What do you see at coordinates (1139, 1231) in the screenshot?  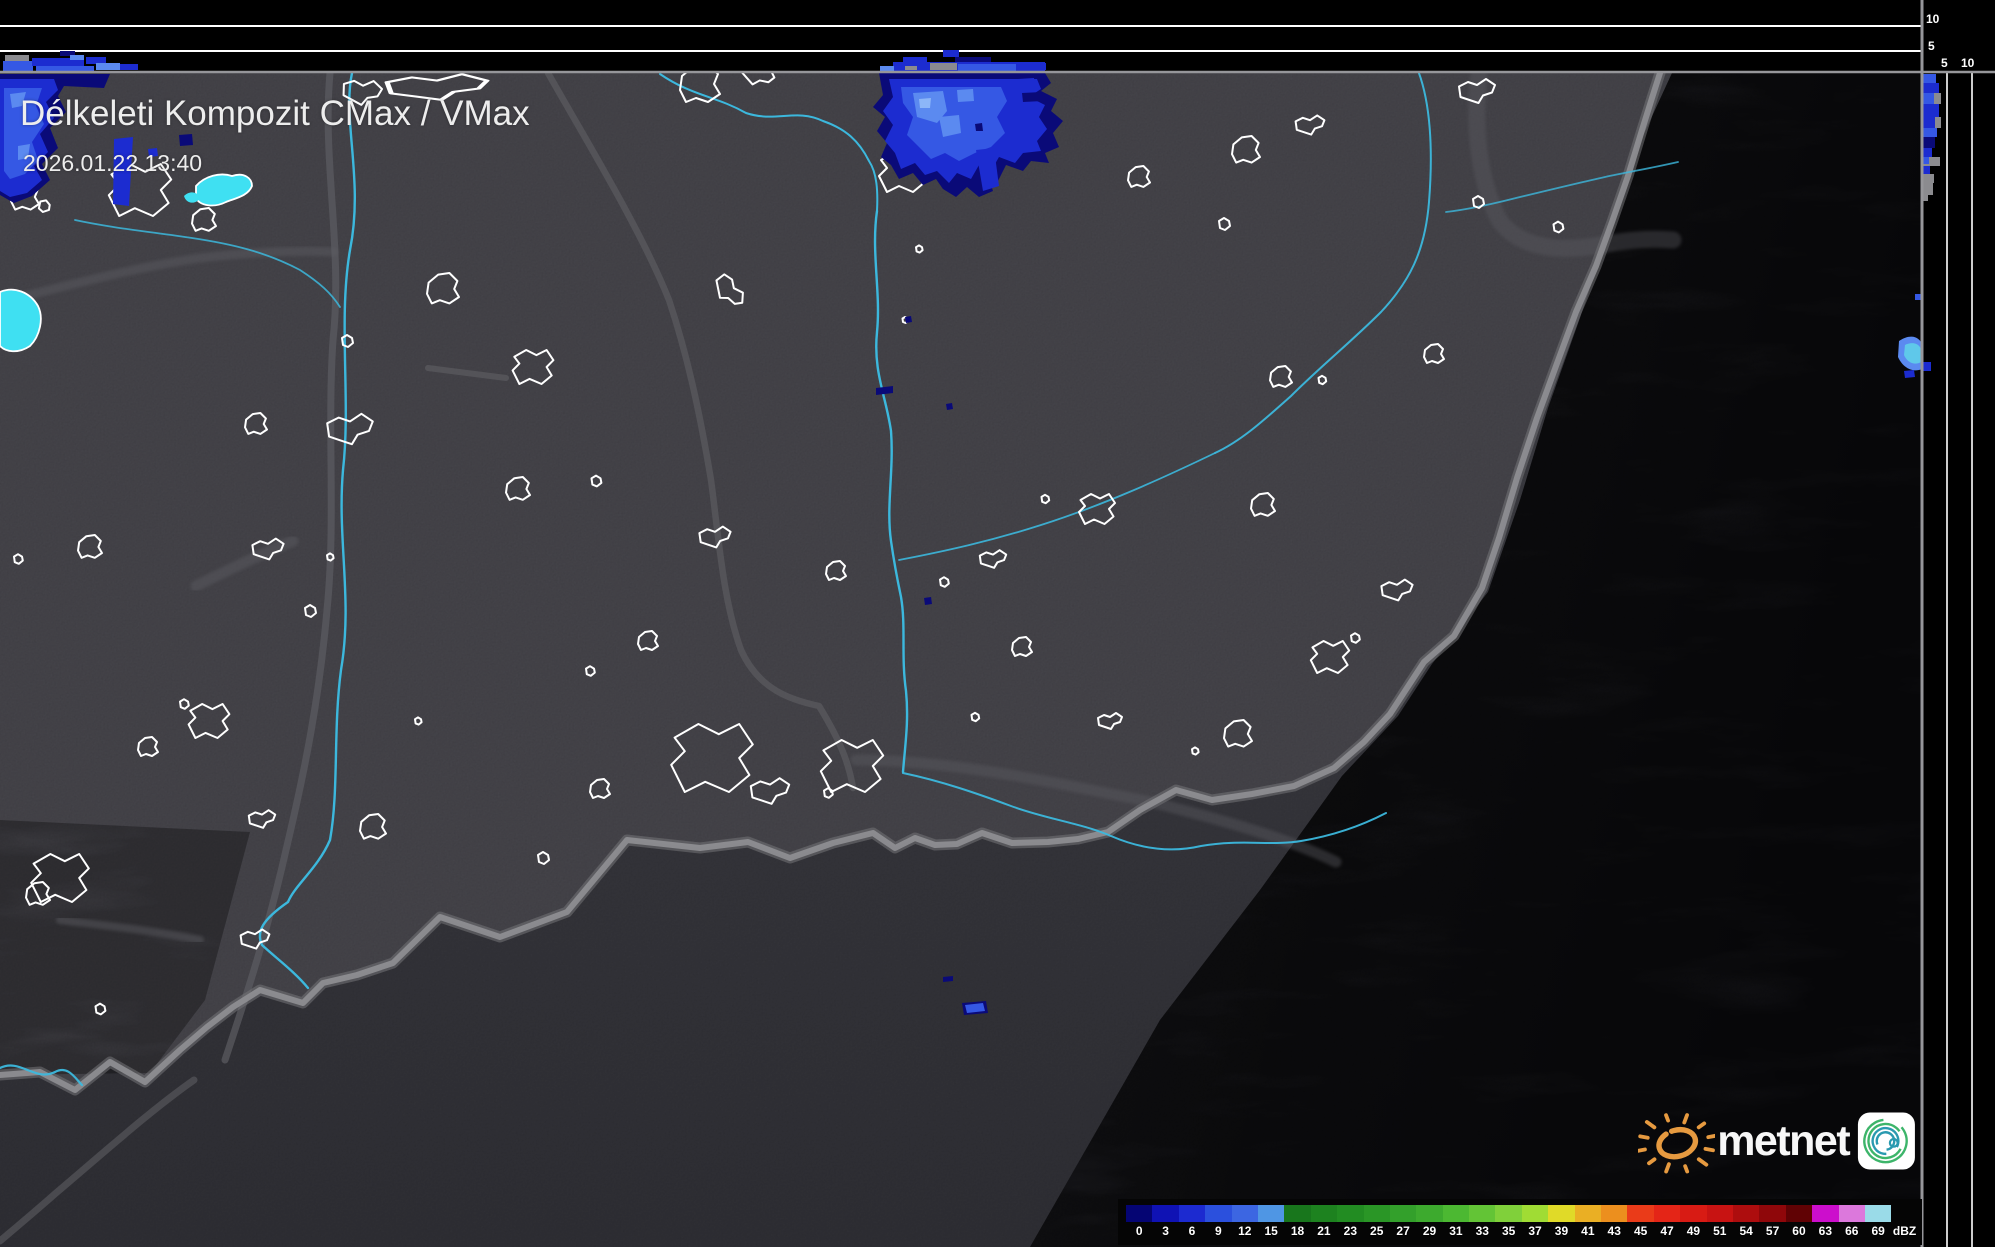 I see `dbz-tick-label: 0` at bounding box center [1139, 1231].